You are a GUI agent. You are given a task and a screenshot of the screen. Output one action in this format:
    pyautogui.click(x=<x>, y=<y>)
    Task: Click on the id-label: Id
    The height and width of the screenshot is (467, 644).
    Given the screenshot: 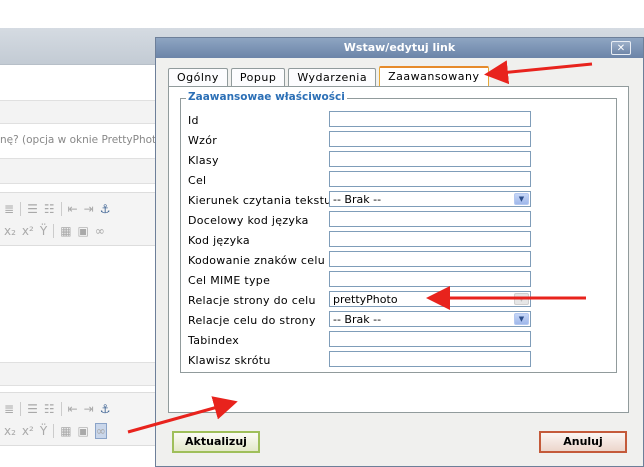 What is the action you would take?
    pyautogui.click(x=193, y=120)
    